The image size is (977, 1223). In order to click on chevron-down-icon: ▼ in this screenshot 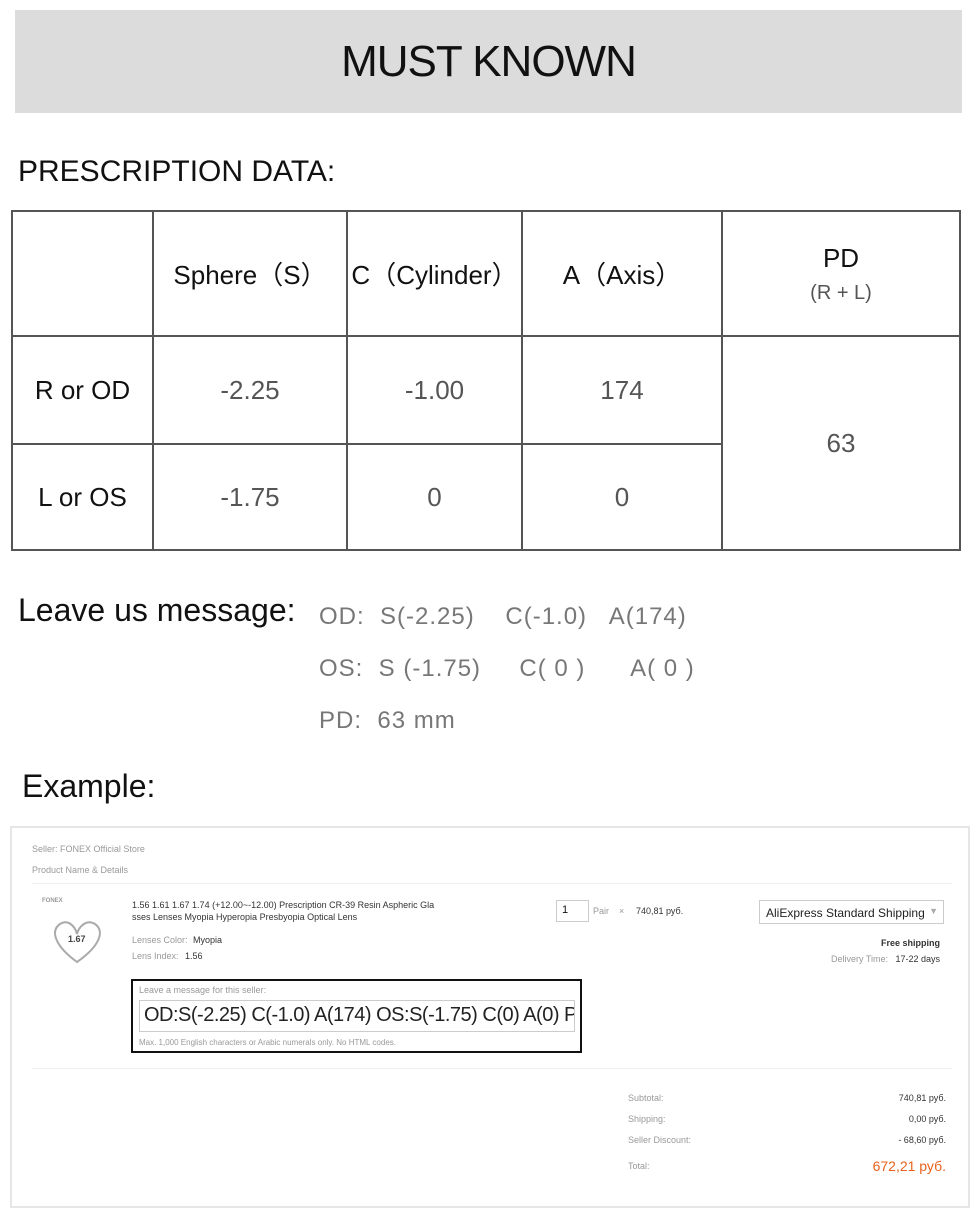, I will do `click(933, 911)`.